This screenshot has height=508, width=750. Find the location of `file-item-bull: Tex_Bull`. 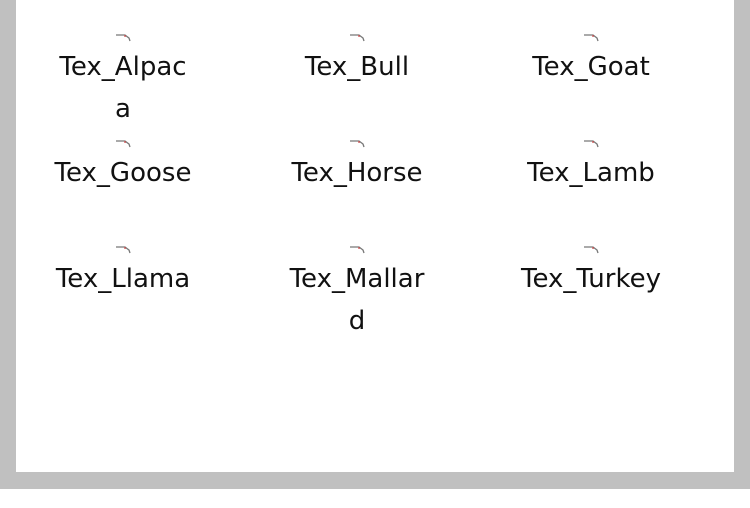

file-item-bull: Tex_Bull is located at coordinates (357, 85).